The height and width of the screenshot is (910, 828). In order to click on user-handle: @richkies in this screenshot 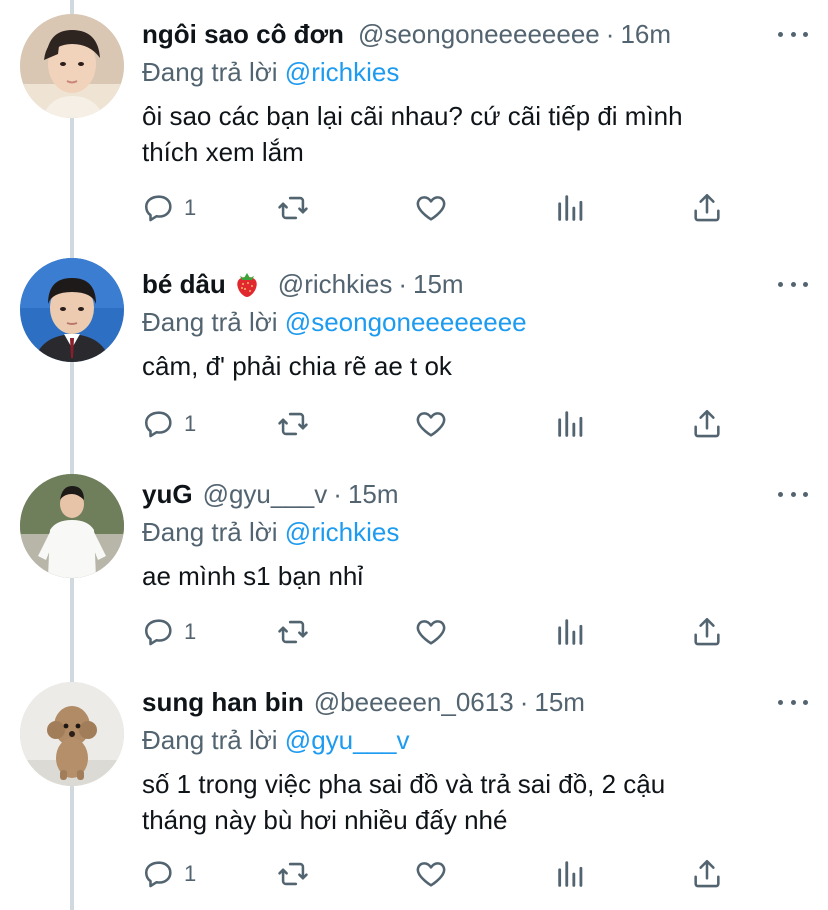, I will do `click(335, 284)`.